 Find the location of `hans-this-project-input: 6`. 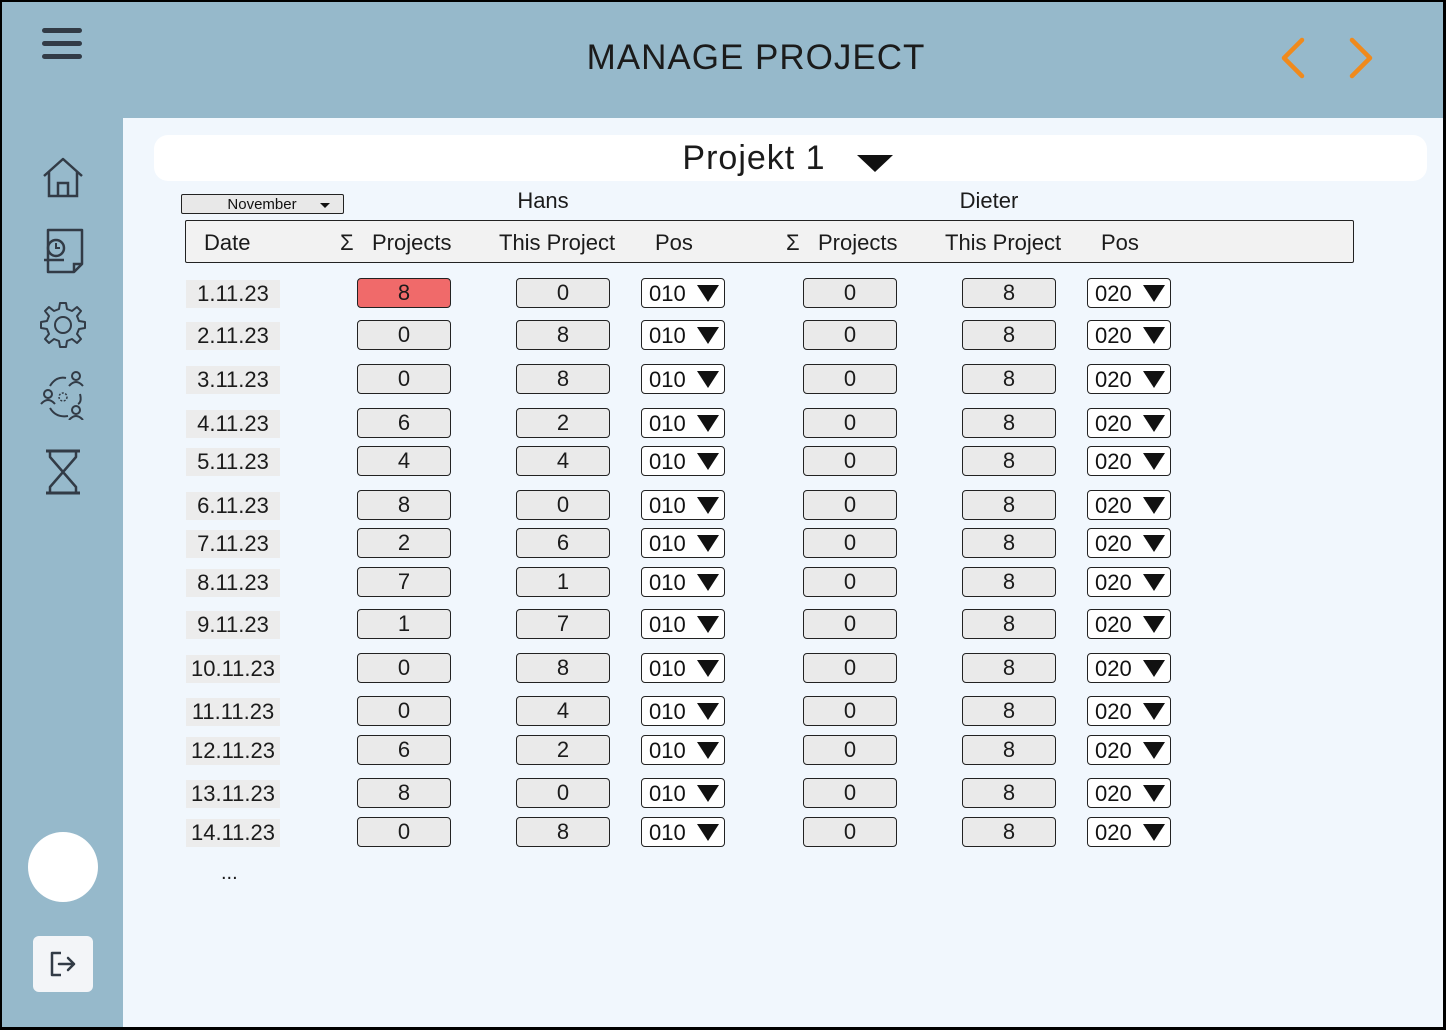

hans-this-project-input: 6 is located at coordinates (563, 543).